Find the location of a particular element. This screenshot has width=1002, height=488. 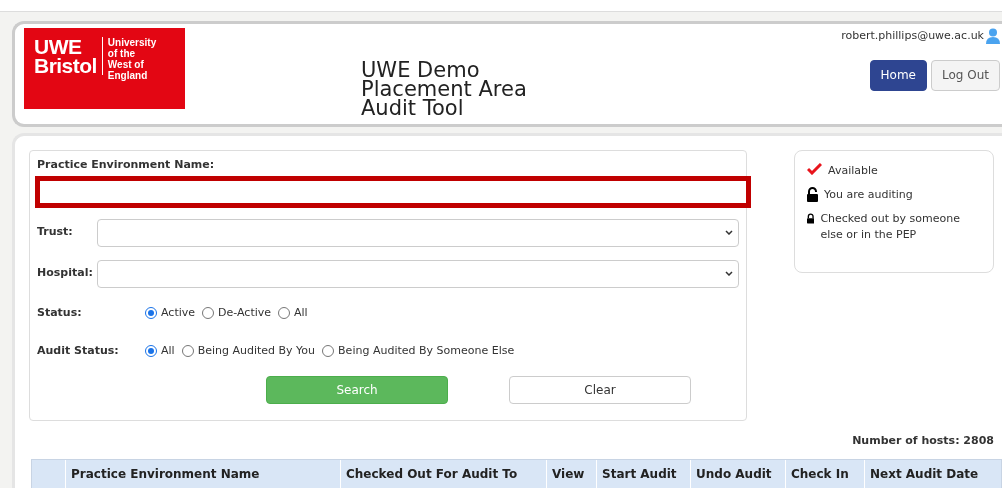

padlock-icon is located at coordinates (811, 218).